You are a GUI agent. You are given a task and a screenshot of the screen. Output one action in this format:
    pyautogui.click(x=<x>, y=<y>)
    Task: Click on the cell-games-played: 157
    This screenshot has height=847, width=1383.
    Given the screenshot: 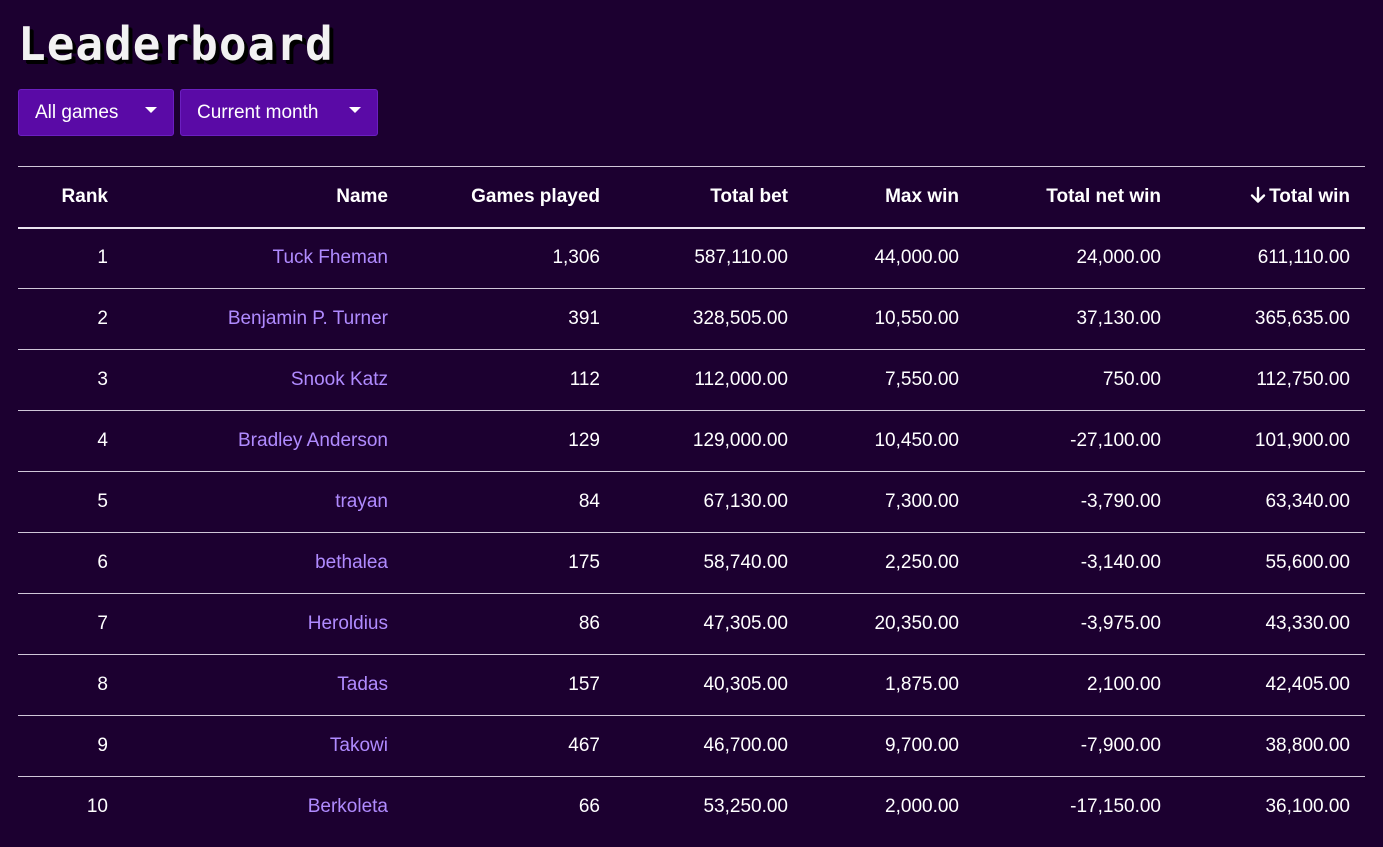 What is the action you would take?
    pyautogui.click(x=584, y=684)
    